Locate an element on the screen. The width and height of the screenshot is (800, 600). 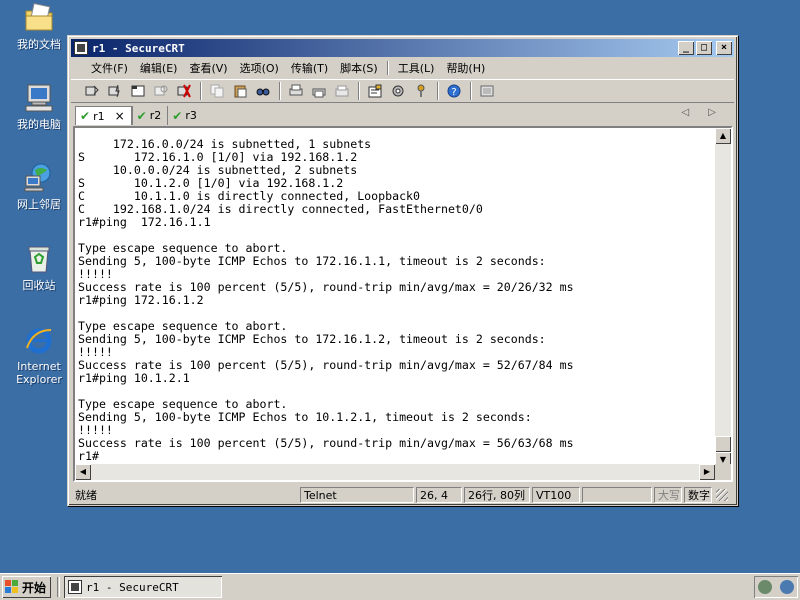
help-icon: ? is located at coordinates (454, 91).